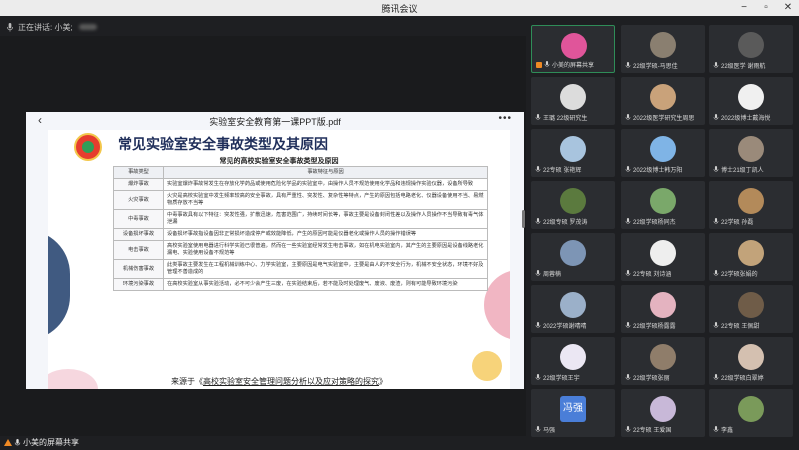  I want to click on participant-tile: 冯强 马强, so click(573, 413).